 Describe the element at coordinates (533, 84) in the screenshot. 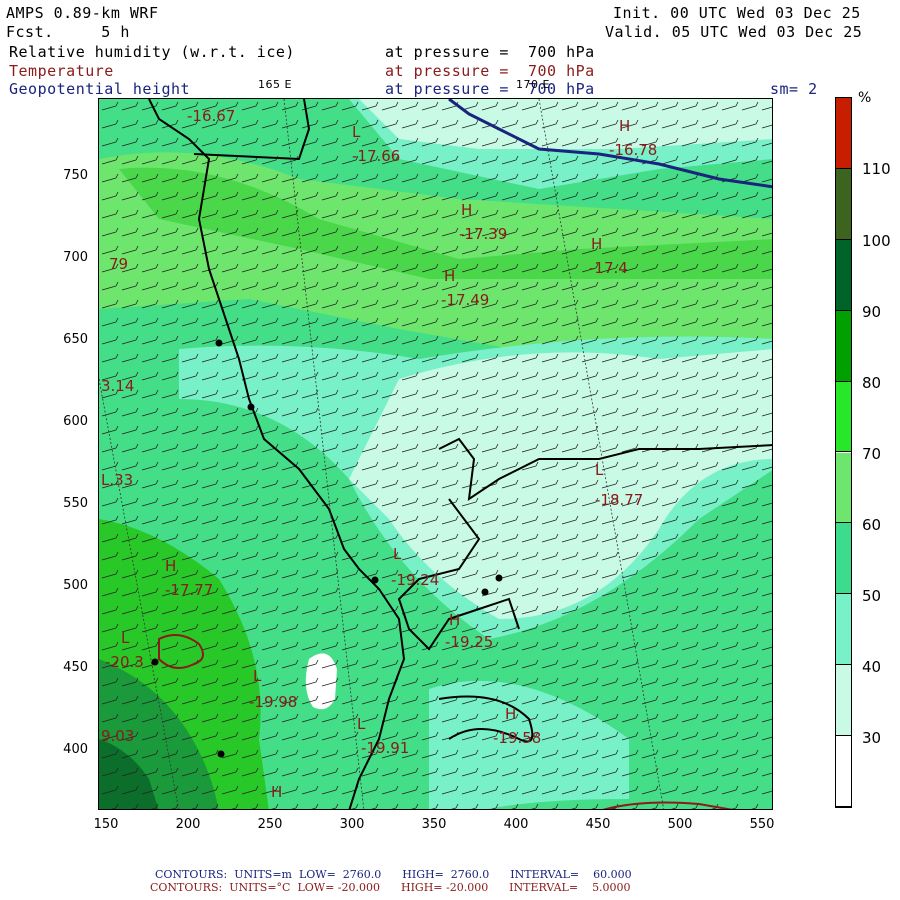

I see `longitude-label-170e: 170 E` at that location.